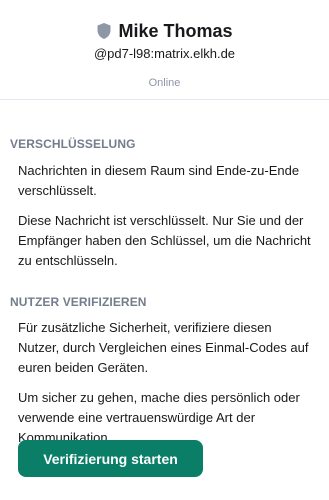  I want to click on user-id: @pd7-l98:matrix.elkh.de, so click(164, 53).